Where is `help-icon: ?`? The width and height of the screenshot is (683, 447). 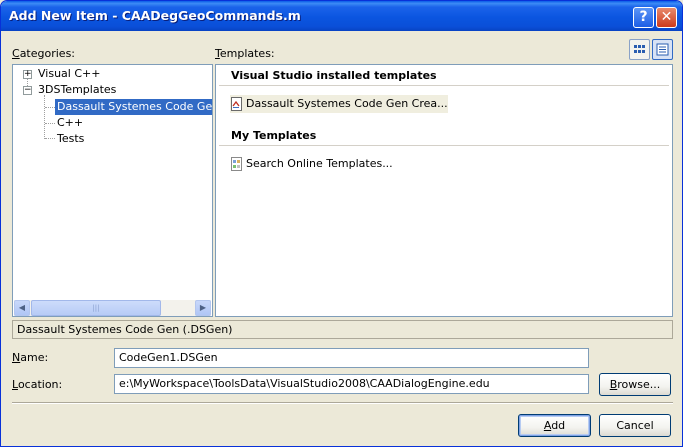 help-icon: ? is located at coordinates (643, 17).